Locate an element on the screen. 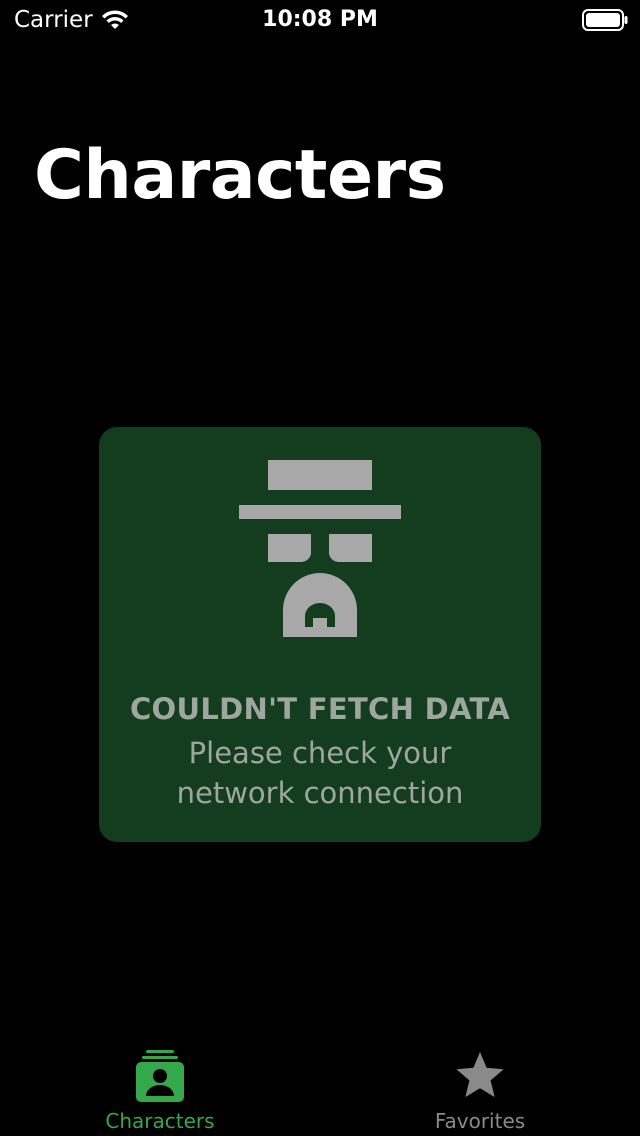 The width and height of the screenshot is (640, 1136). error-title: COULDN'T FETCH DATA is located at coordinates (320, 709).